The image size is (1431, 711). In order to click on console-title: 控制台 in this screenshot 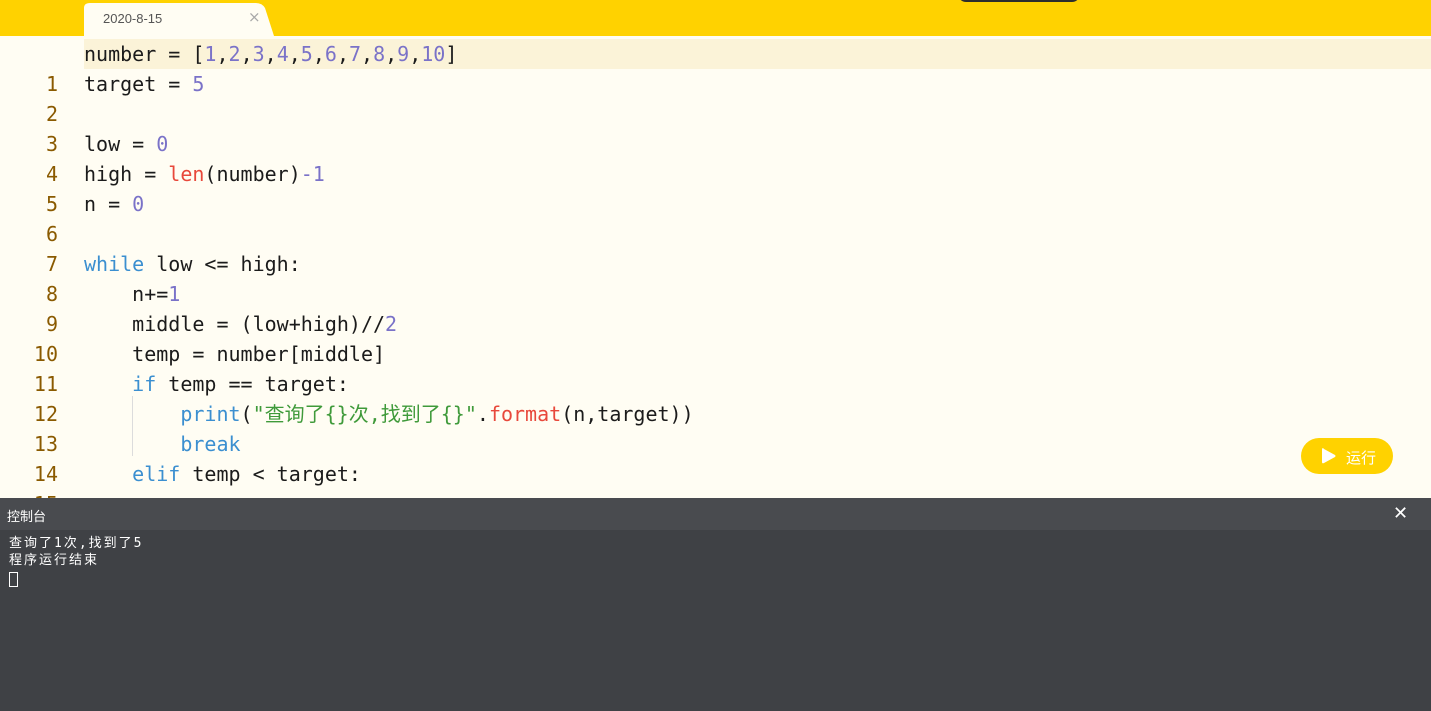, I will do `click(27, 517)`.